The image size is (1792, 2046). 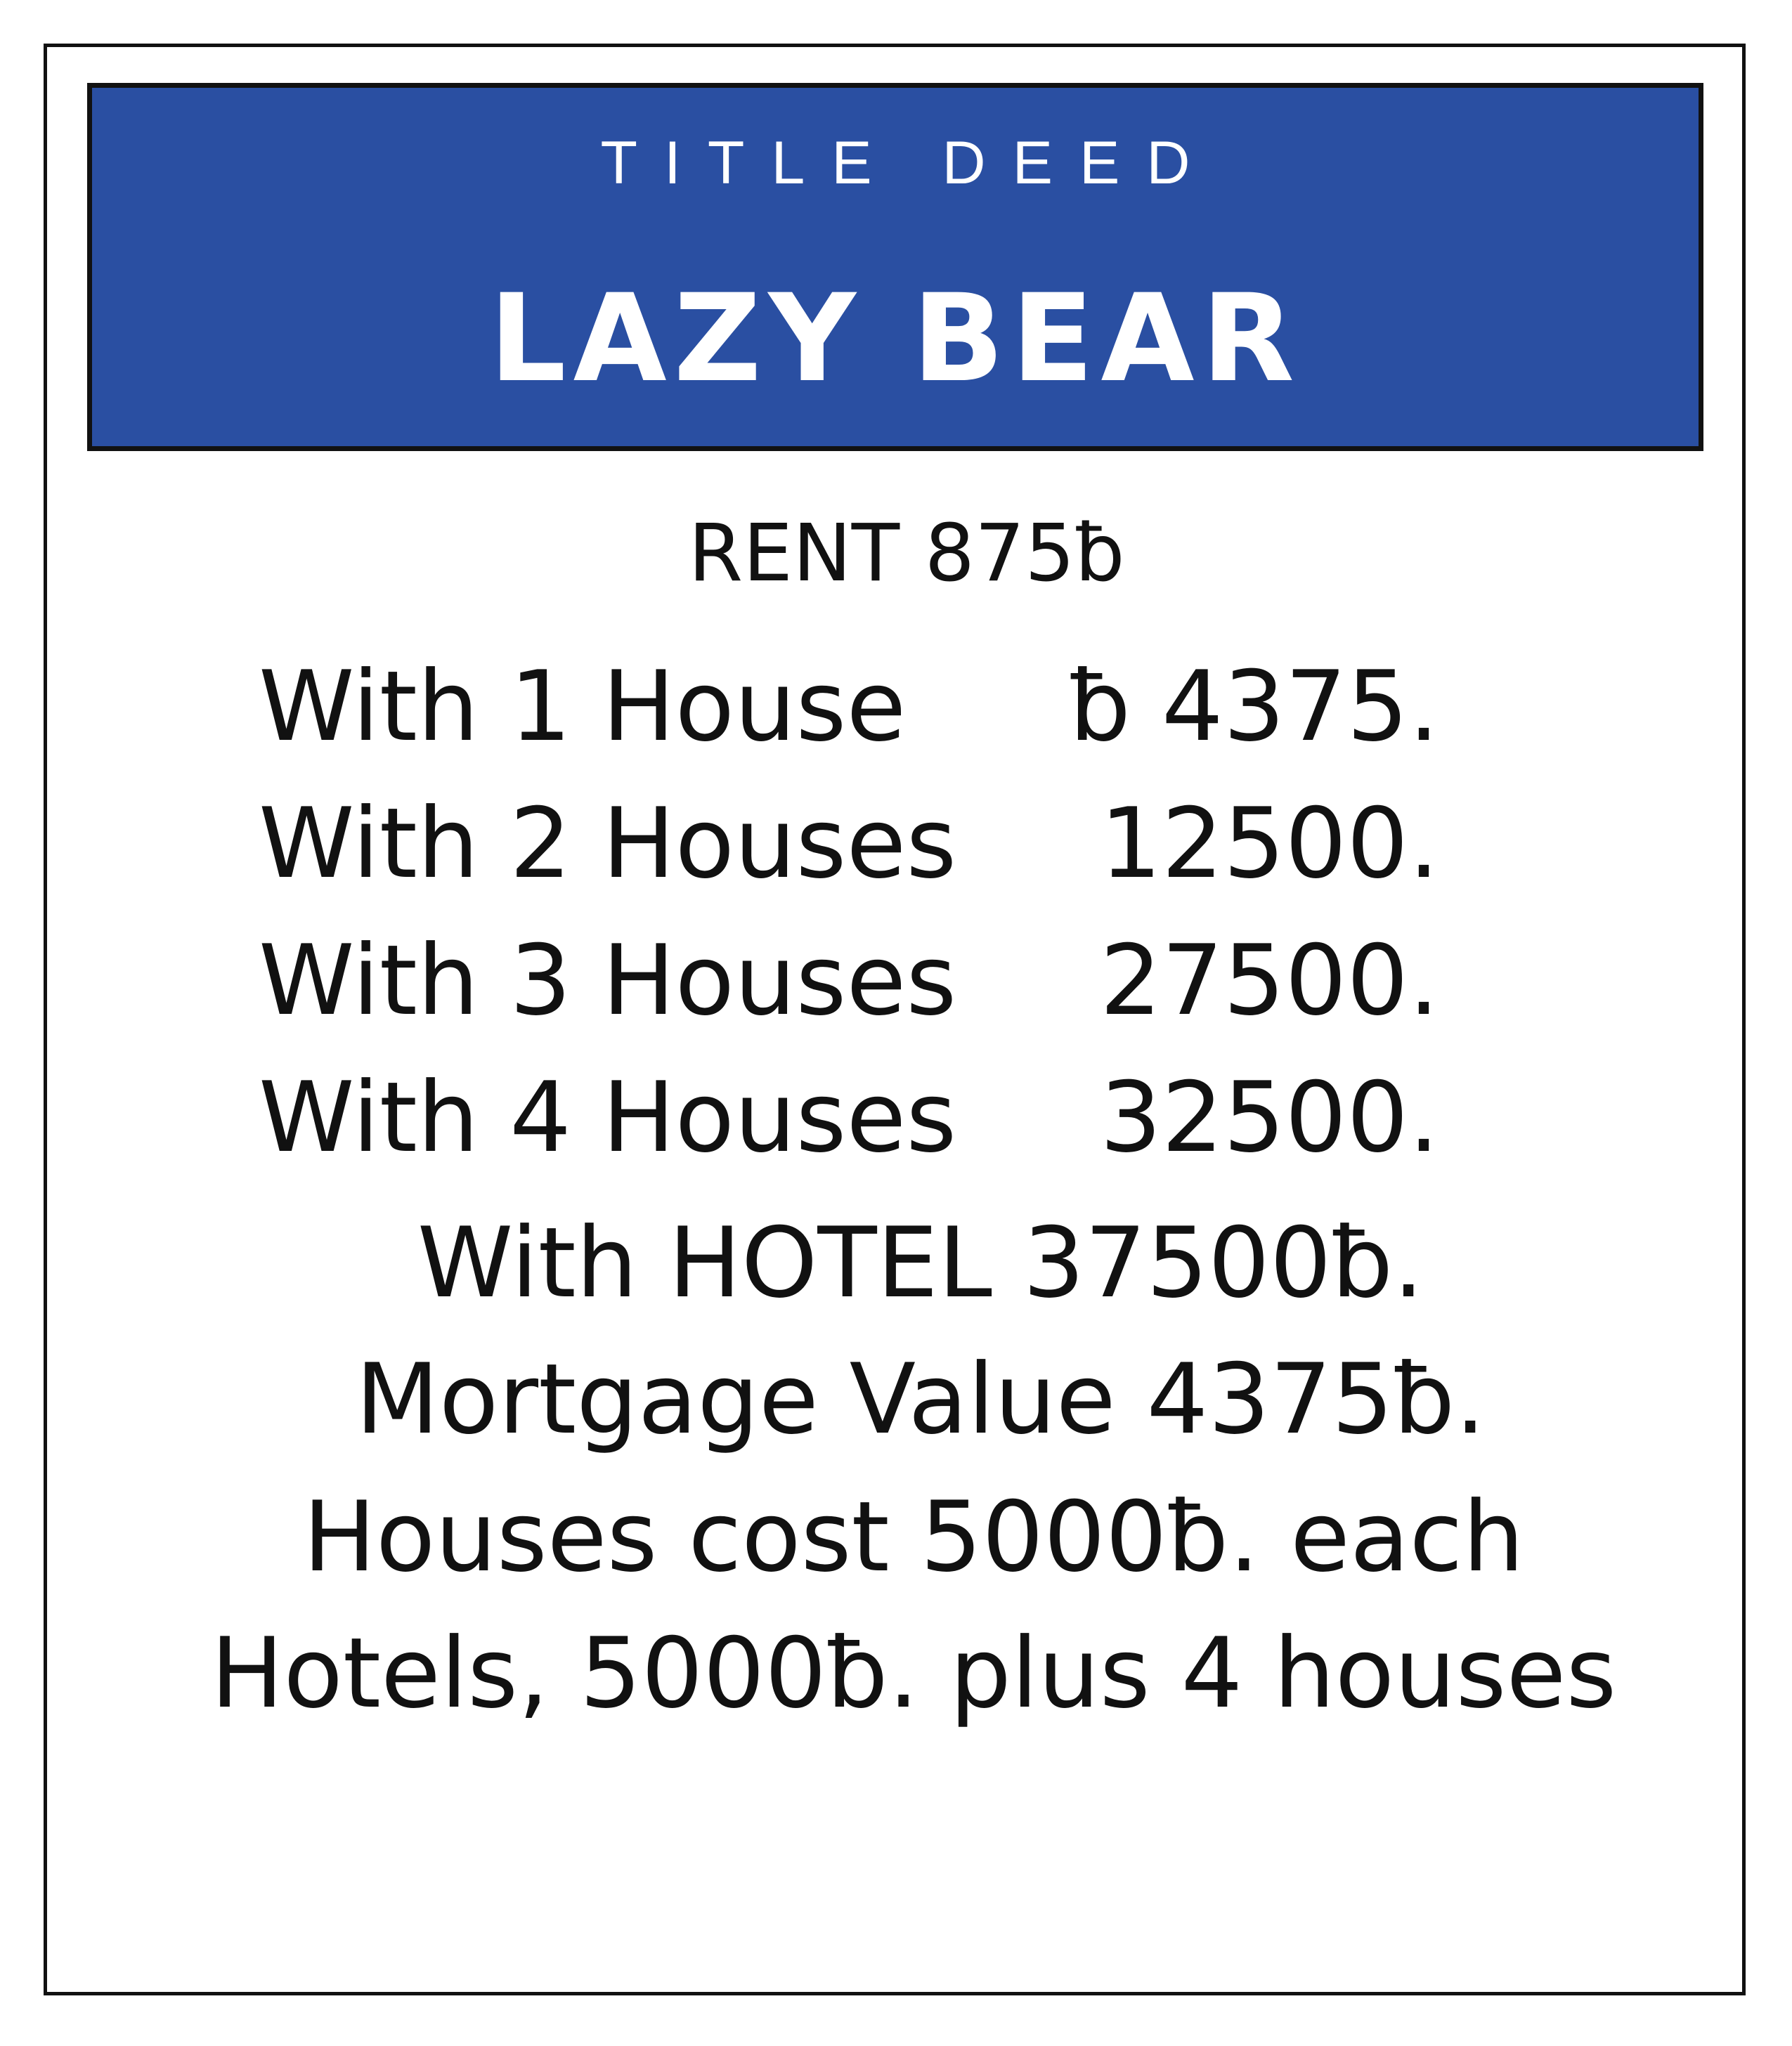 What do you see at coordinates (920, 1399) in the screenshot?
I see `mortgage-value: Mortgage Value 4375ƀ.` at bounding box center [920, 1399].